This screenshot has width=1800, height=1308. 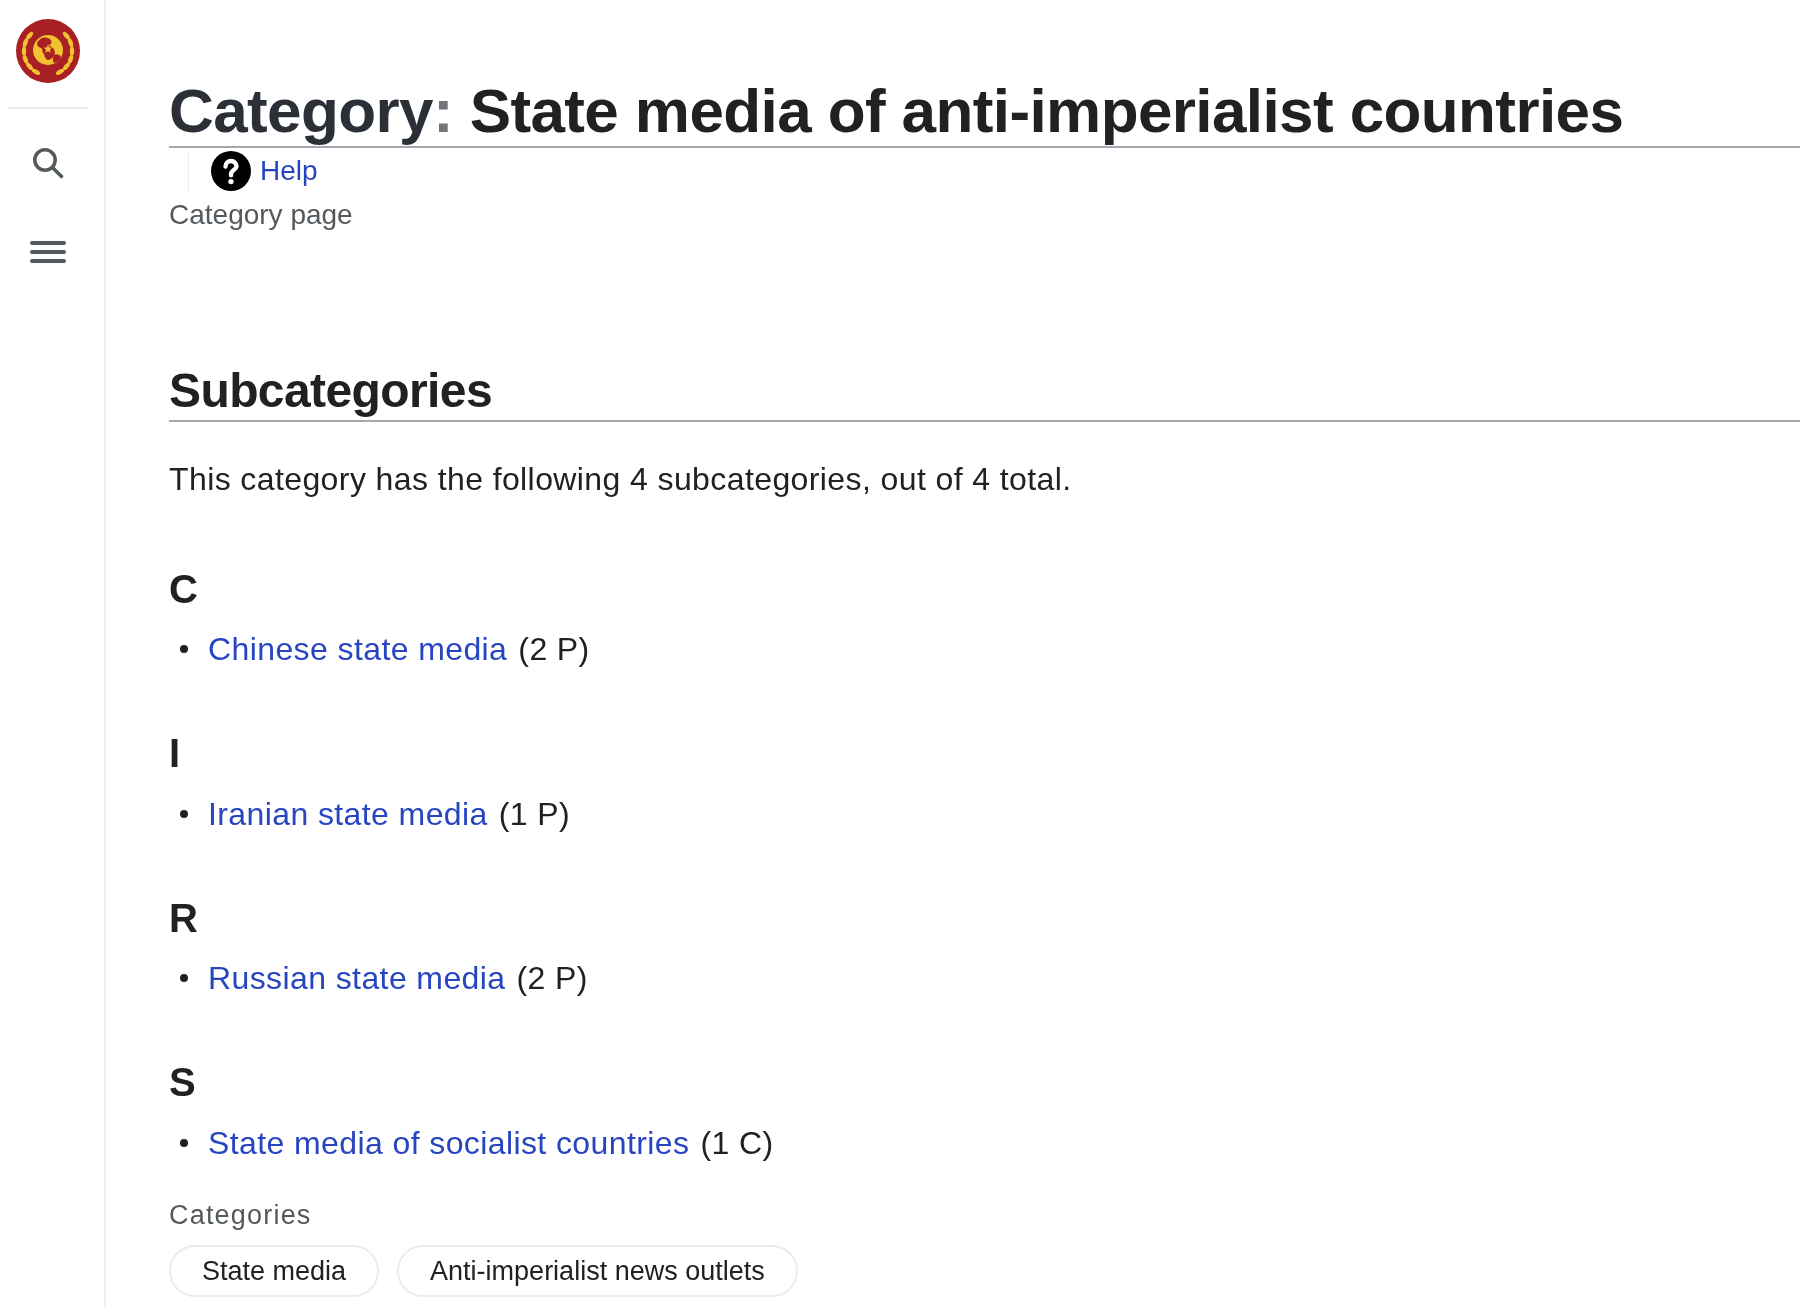 What do you see at coordinates (183, 918) in the screenshot?
I see `letter-heading: R` at bounding box center [183, 918].